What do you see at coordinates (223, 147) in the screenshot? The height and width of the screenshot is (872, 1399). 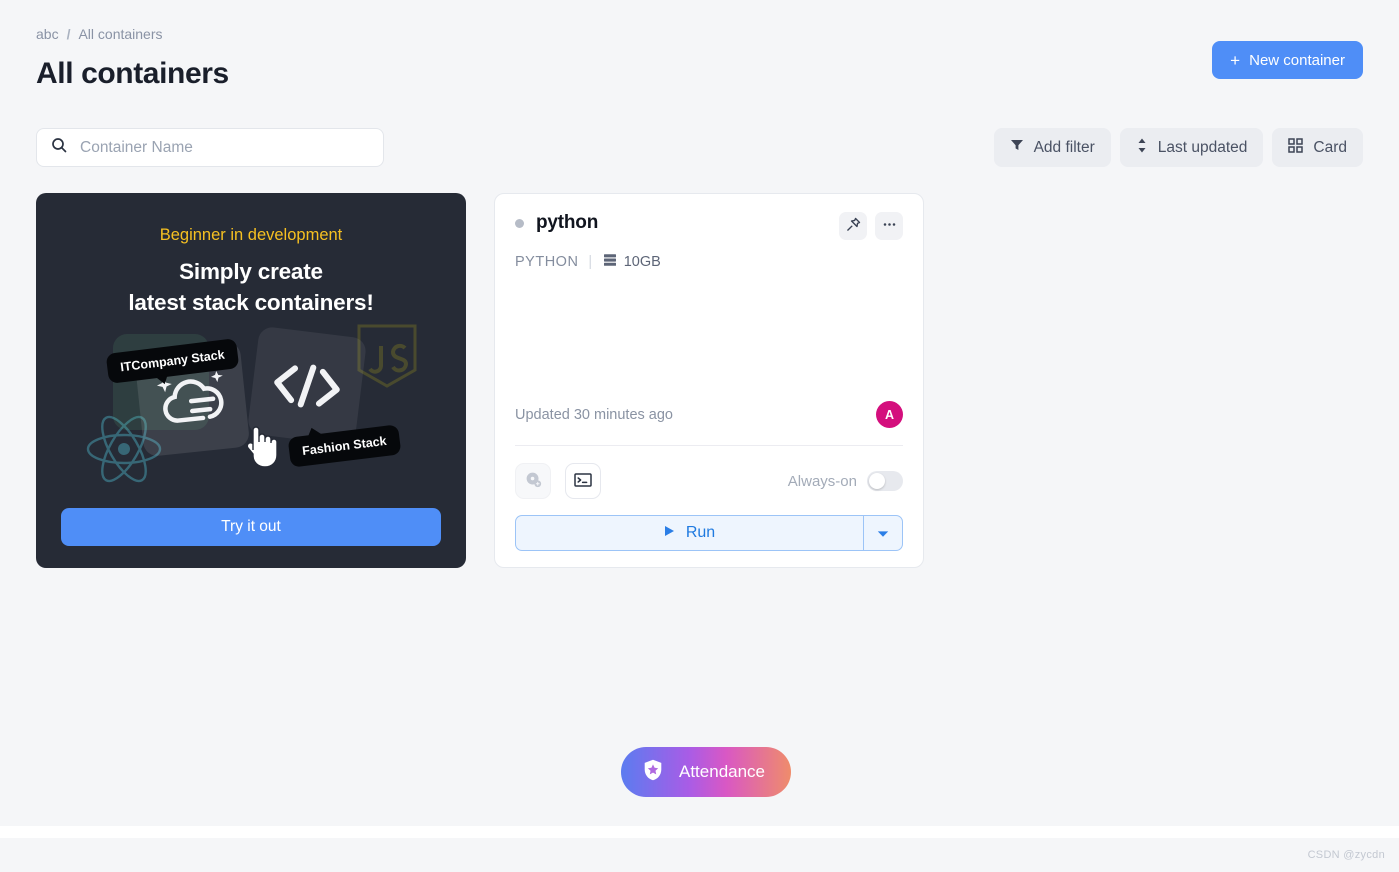 I see `search-input` at bounding box center [223, 147].